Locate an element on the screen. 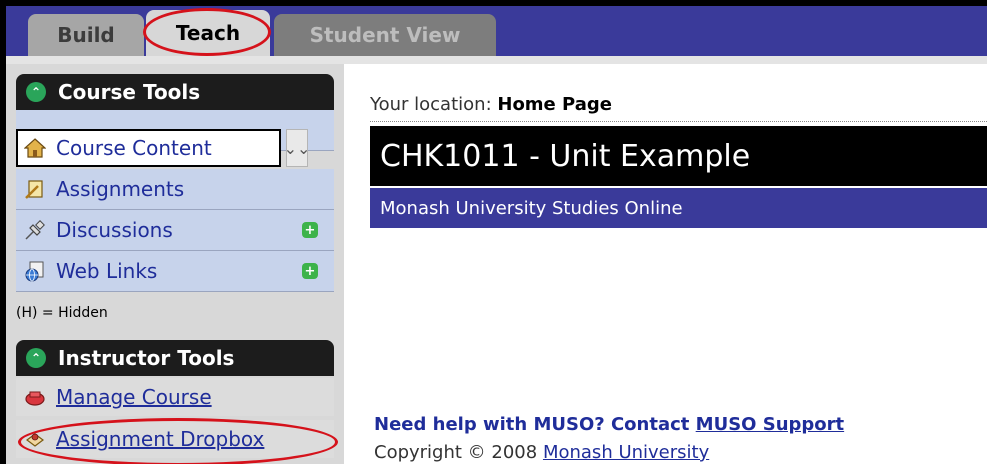  copyright-label: Copyright © 2008 is located at coordinates (456, 452).